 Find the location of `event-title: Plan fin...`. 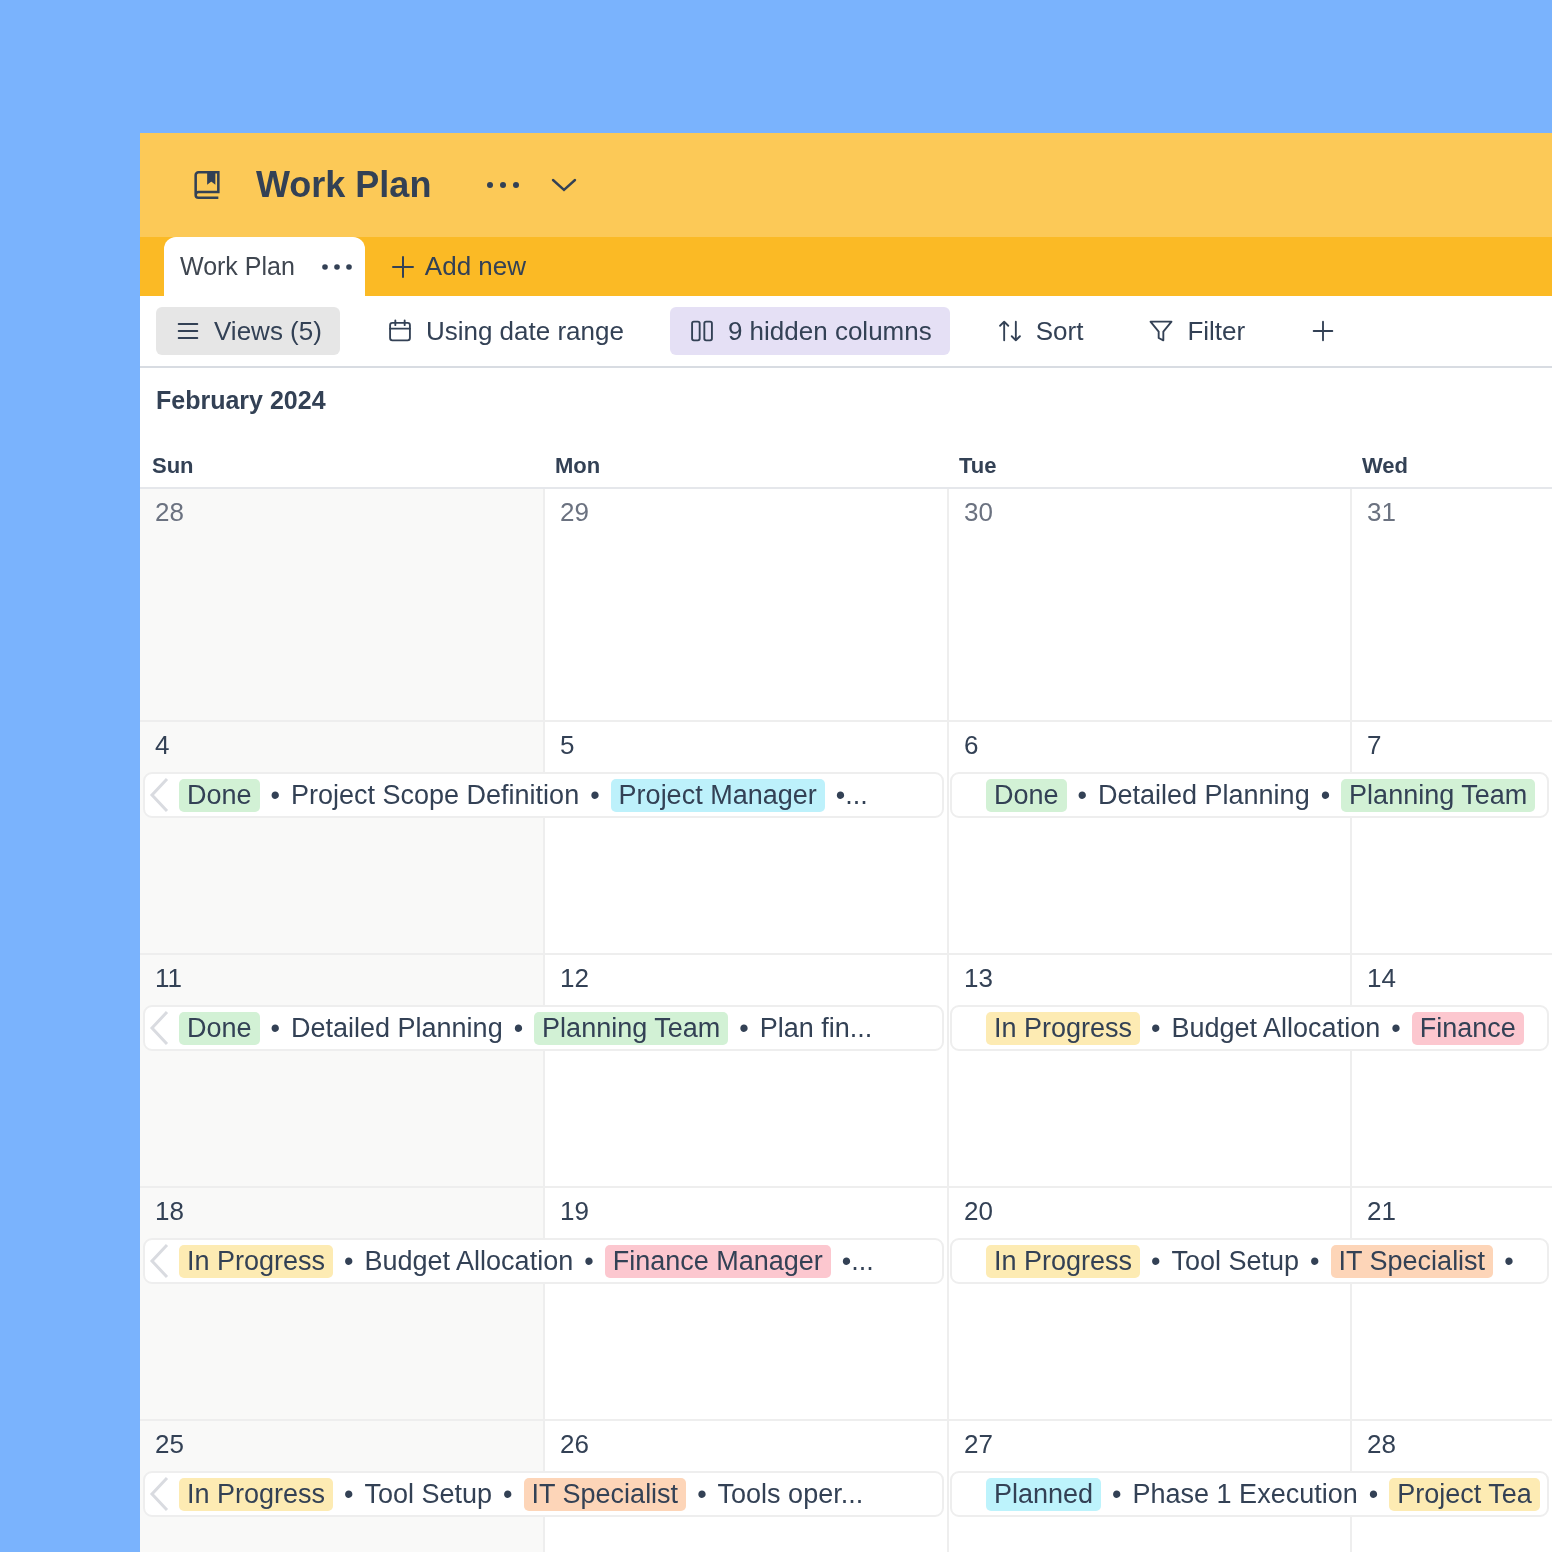

event-title: Plan fin... is located at coordinates (816, 1028).